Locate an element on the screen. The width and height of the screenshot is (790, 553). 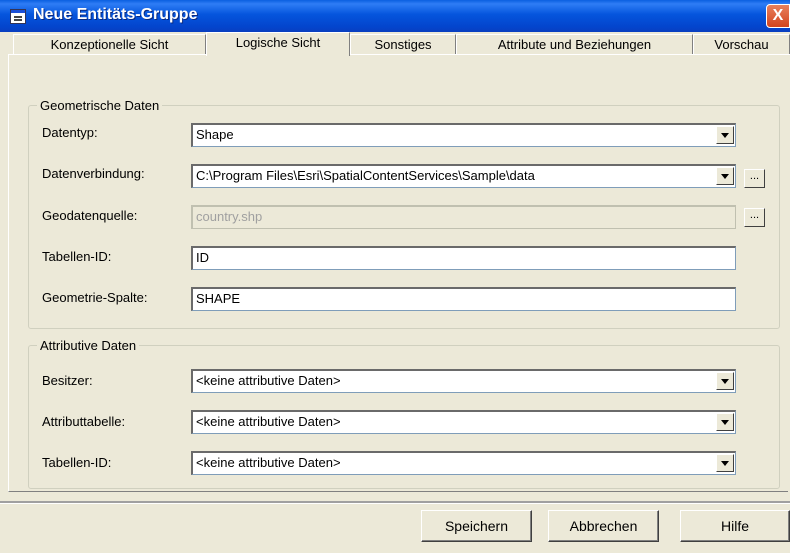
attr-tabellen-id-label: Tabellen-ID: is located at coordinates (77, 462).